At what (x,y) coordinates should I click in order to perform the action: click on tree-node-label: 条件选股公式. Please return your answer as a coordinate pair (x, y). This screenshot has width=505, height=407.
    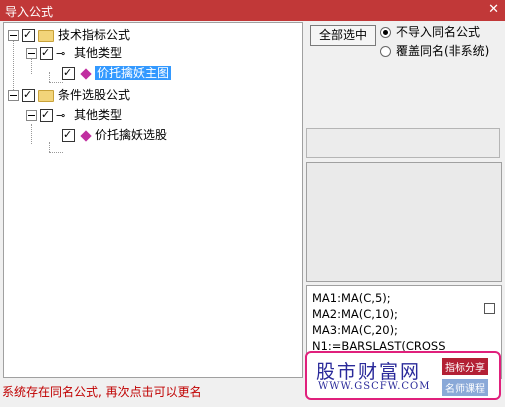
    Looking at the image, I should click on (94, 95).